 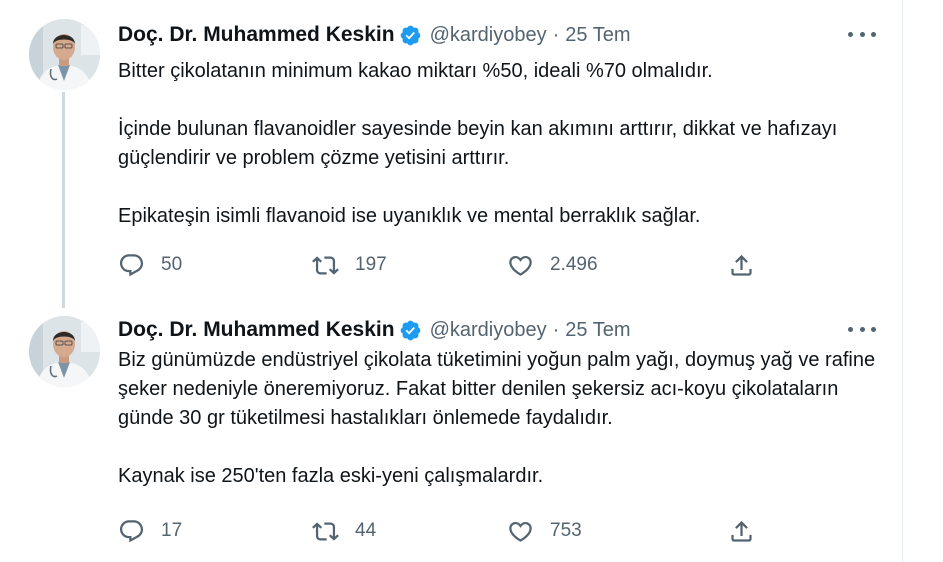 I want to click on reply-count: 50, so click(x=172, y=264).